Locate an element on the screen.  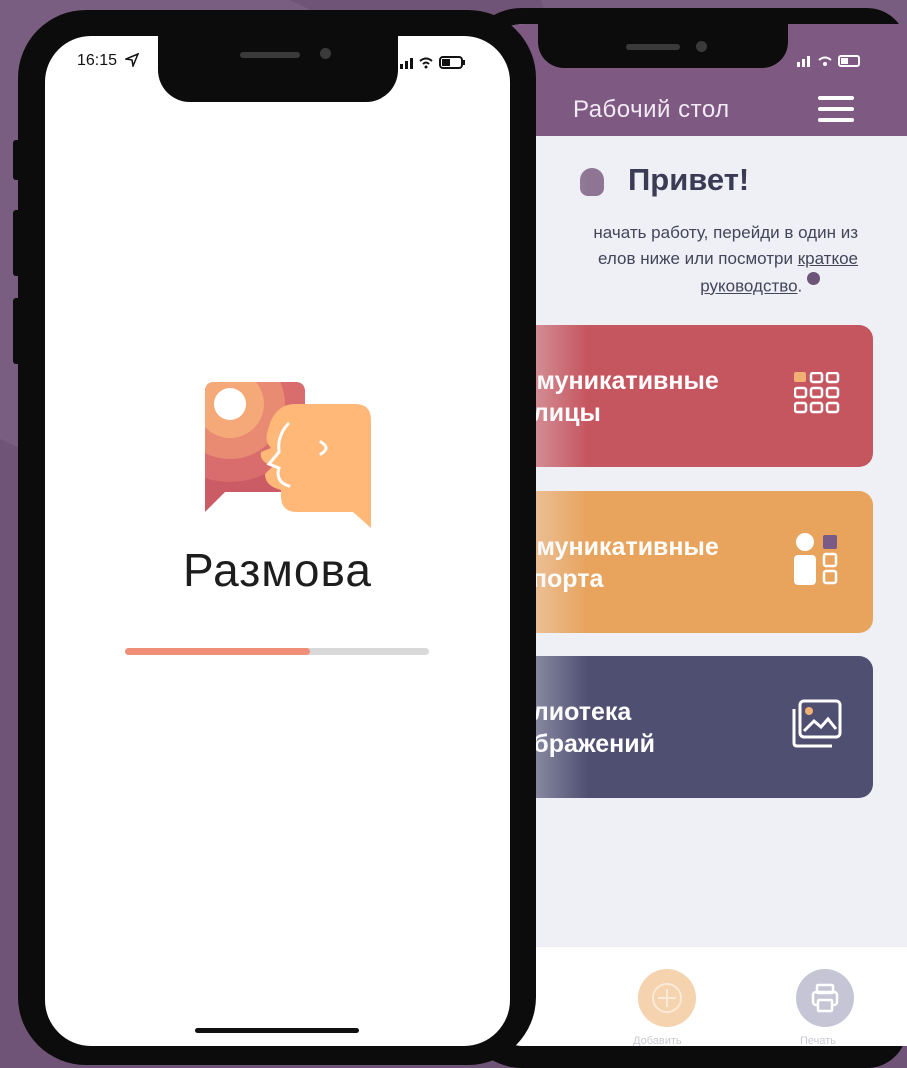
home-indicator is located at coordinates (277, 1030).